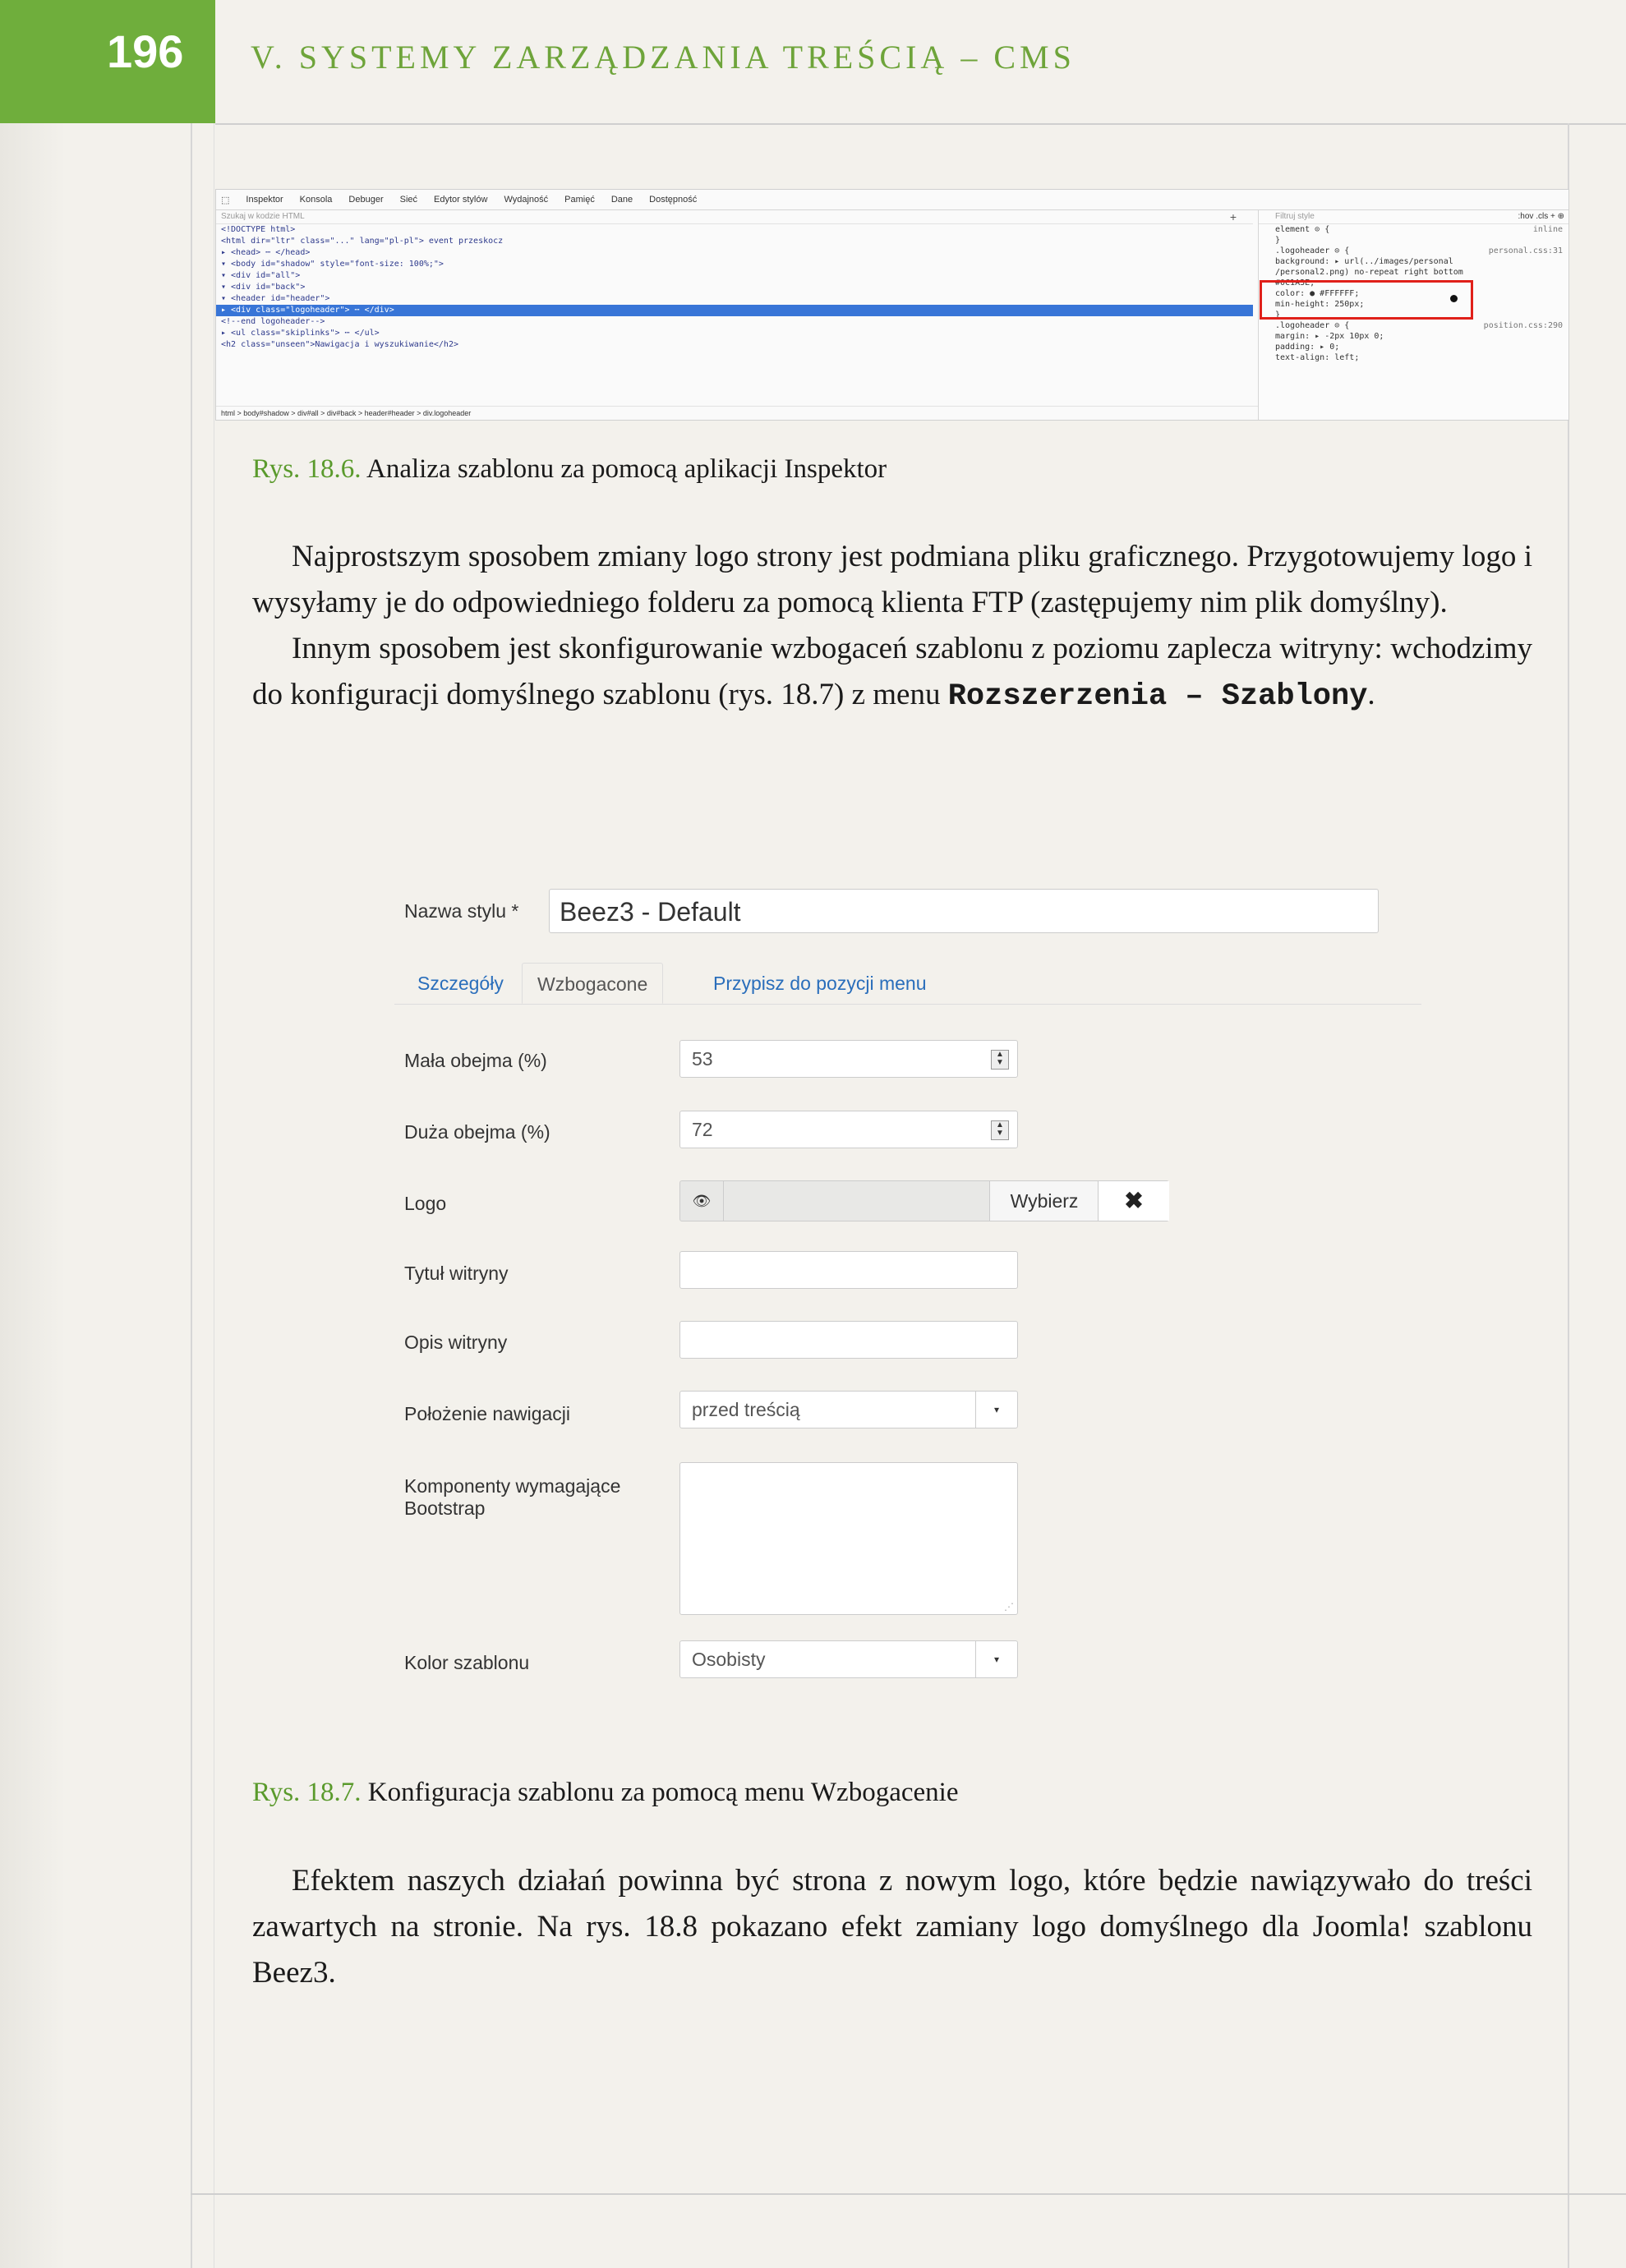  What do you see at coordinates (264, 200) in the screenshot?
I see `tab-inspektor: Inspektor` at bounding box center [264, 200].